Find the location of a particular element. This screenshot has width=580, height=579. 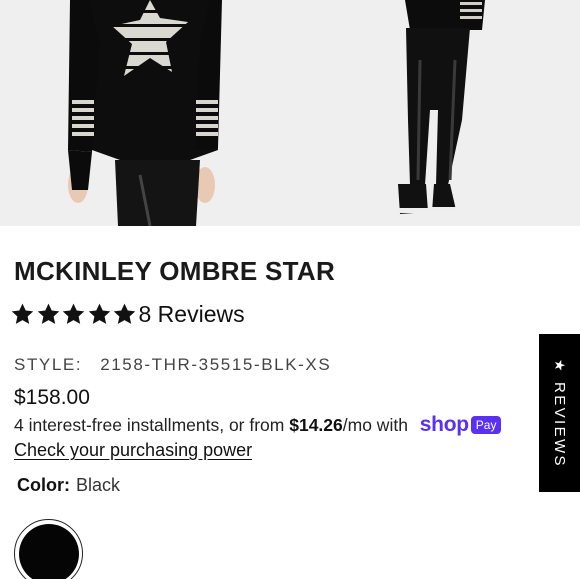

installments-suffix: /mo with is located at coordinates (377, 424).